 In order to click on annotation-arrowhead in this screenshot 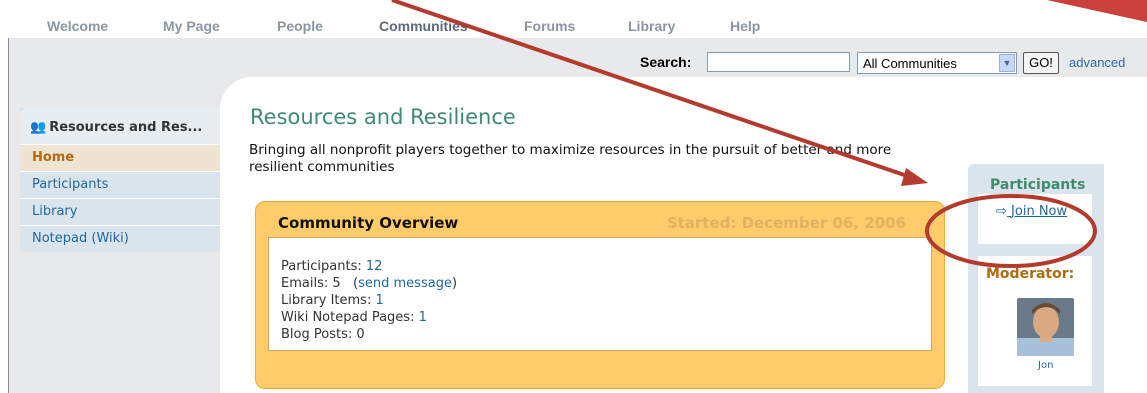, I will do `click(914, 177)`.